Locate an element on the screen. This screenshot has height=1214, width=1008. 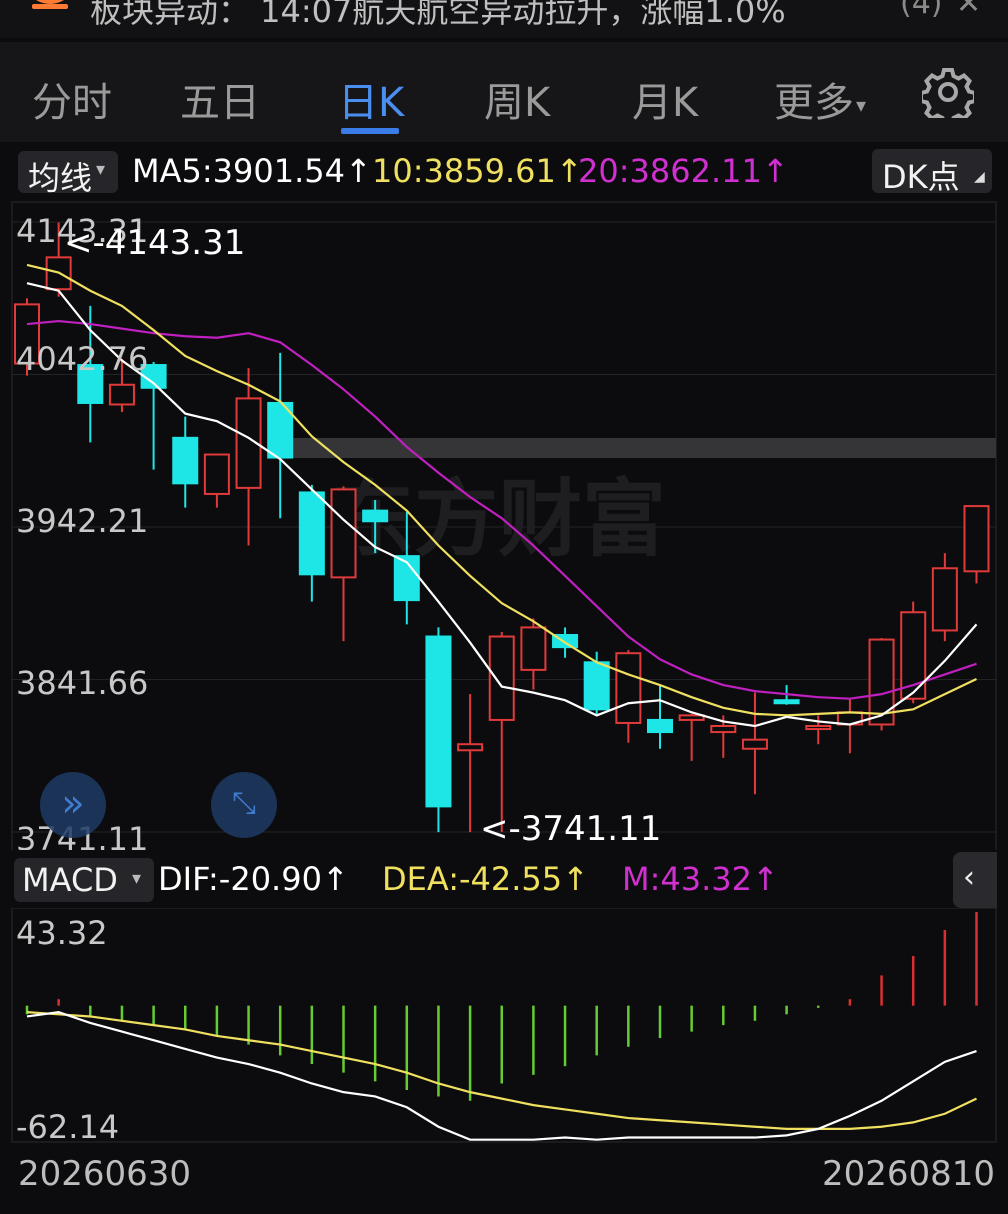
y-axis-label: 4042.76 is located at coordinates (82, 359).